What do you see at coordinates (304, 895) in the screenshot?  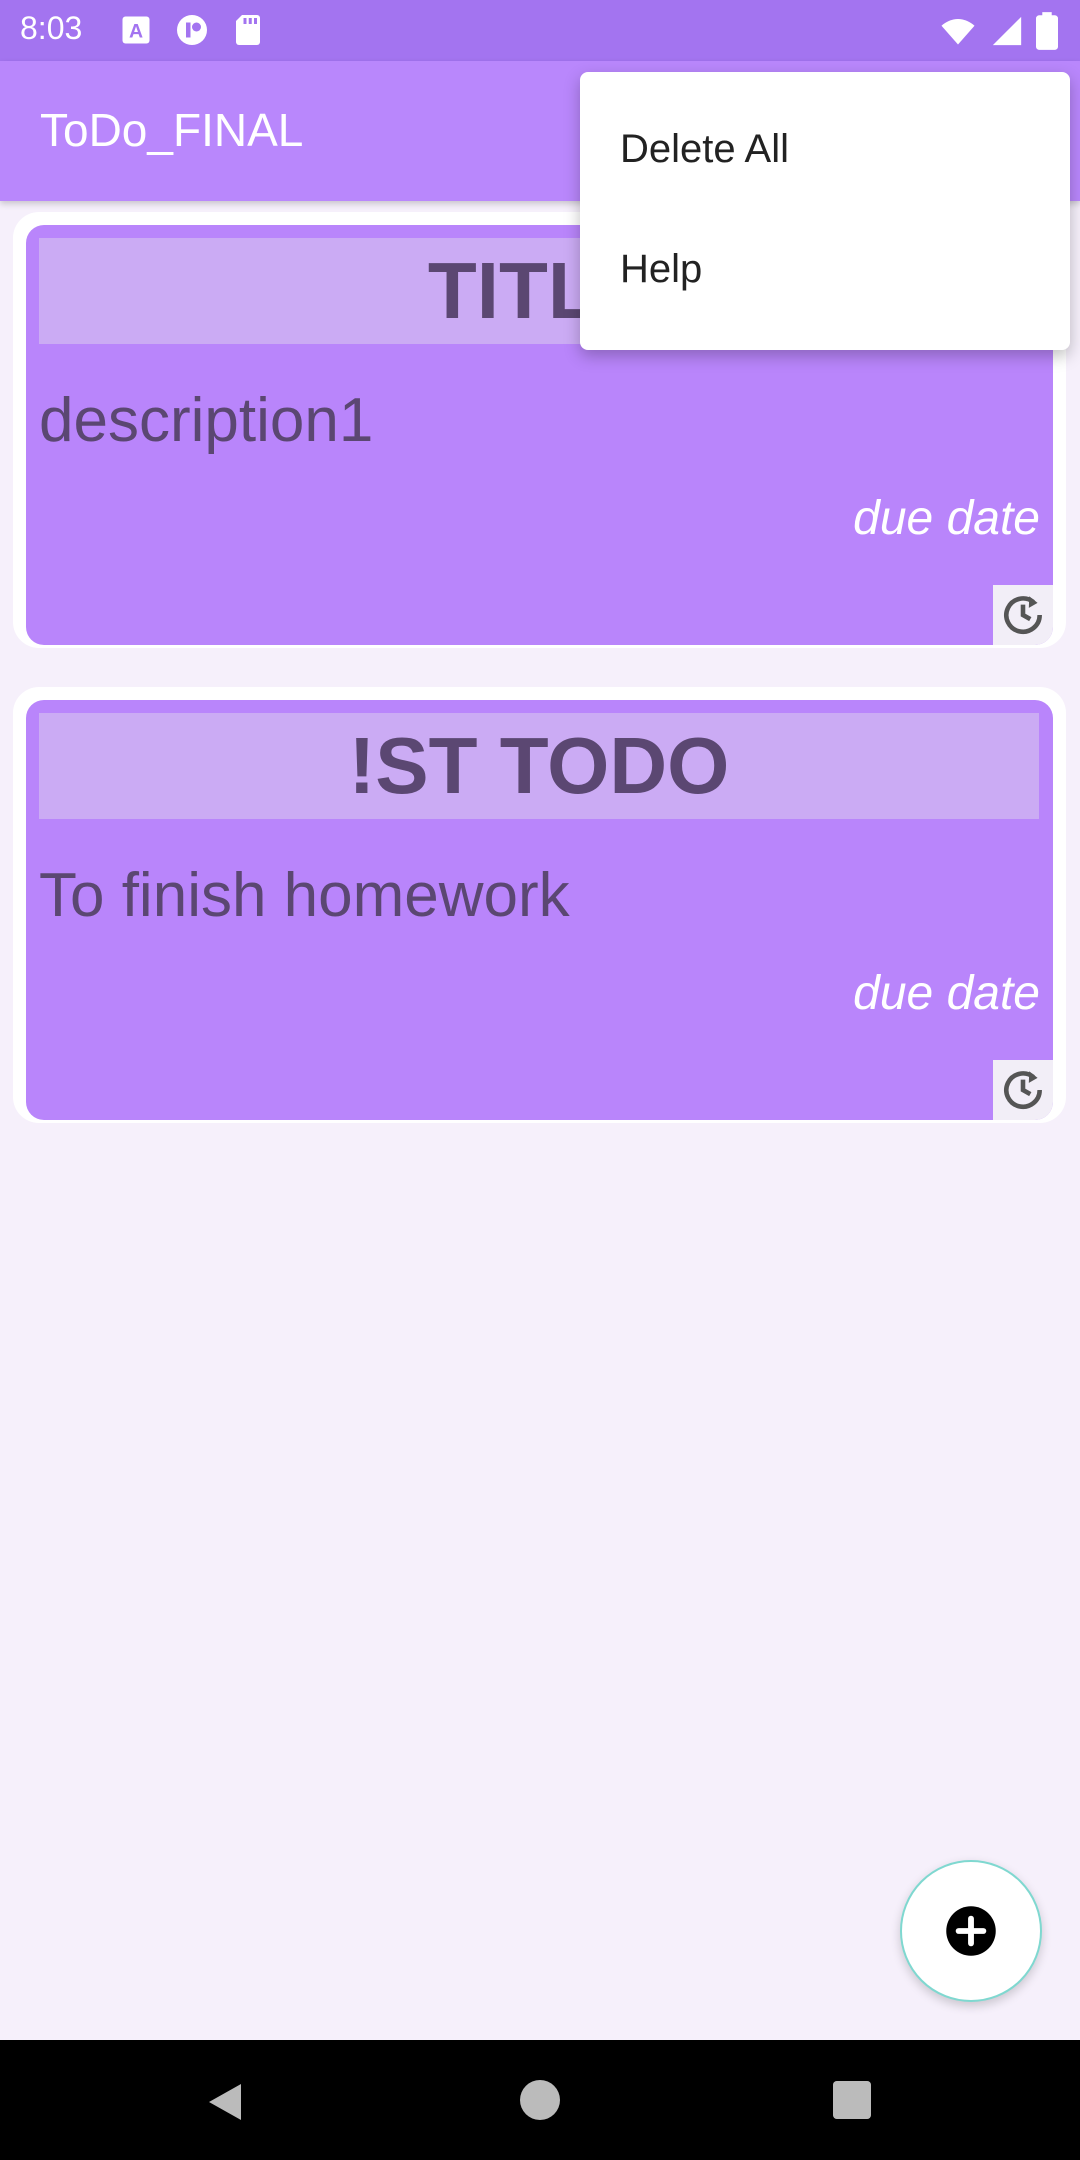 I see `todo-description: To finish homework` at bounding box center [304, 895].